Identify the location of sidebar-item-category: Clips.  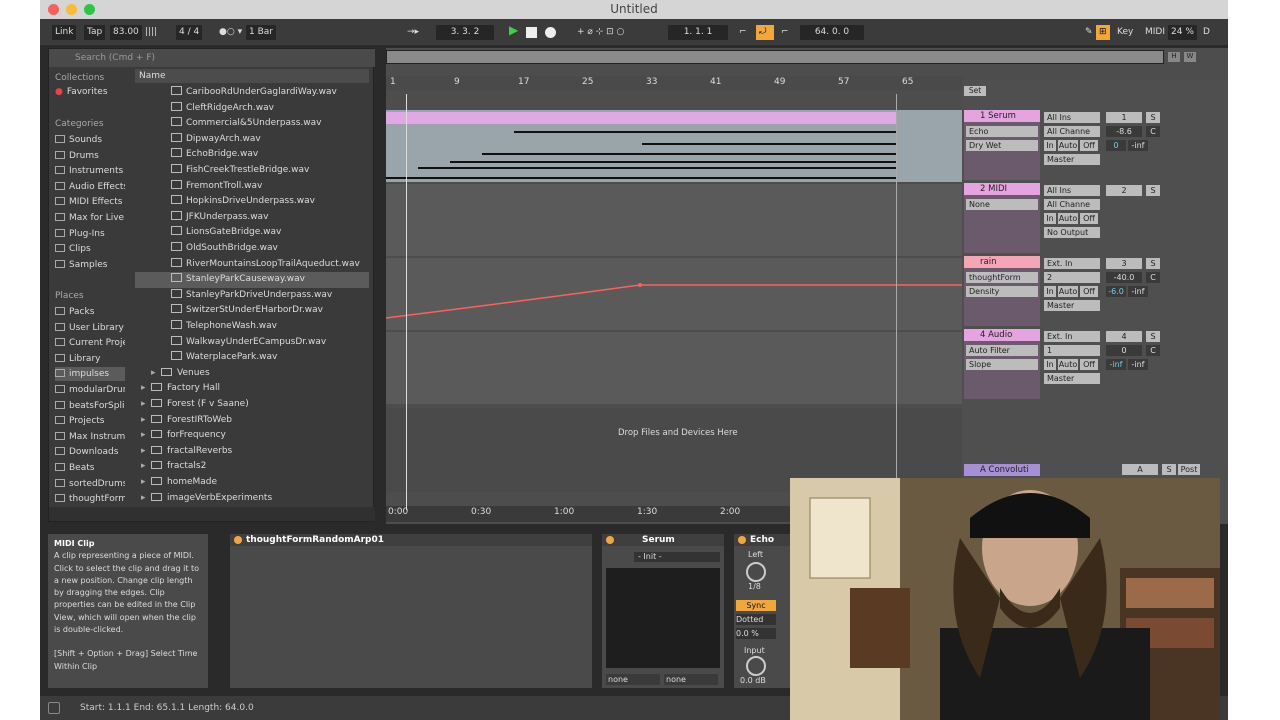
(90, 249).